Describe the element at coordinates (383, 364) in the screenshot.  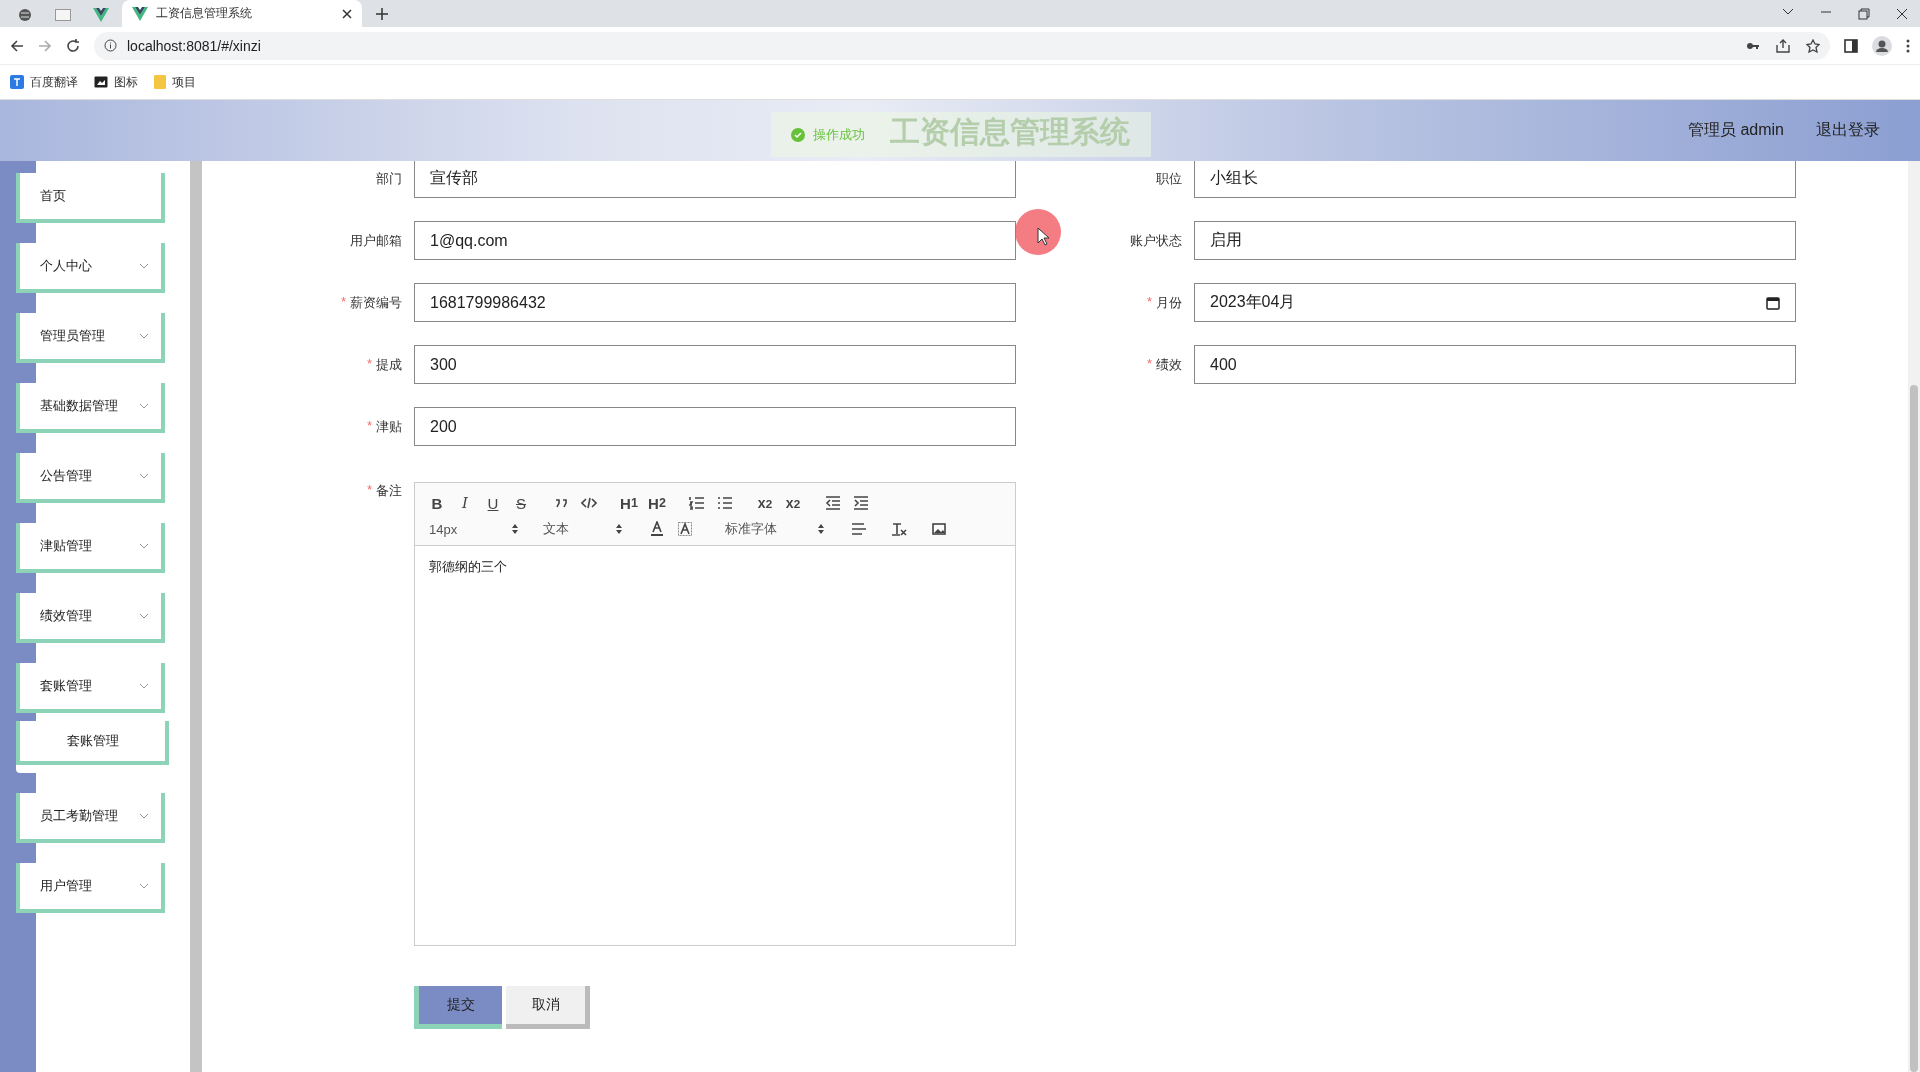
I see `field-label: * 提成` at that location.